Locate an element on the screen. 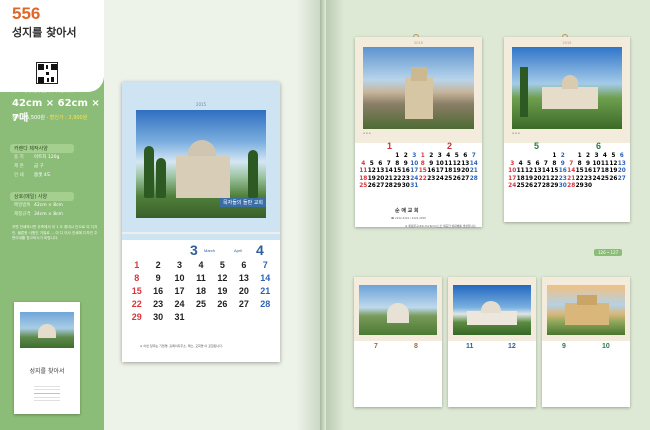 This screenshot has height=430, width=650. day-cell: 19 is located at coordinates (529, 178).